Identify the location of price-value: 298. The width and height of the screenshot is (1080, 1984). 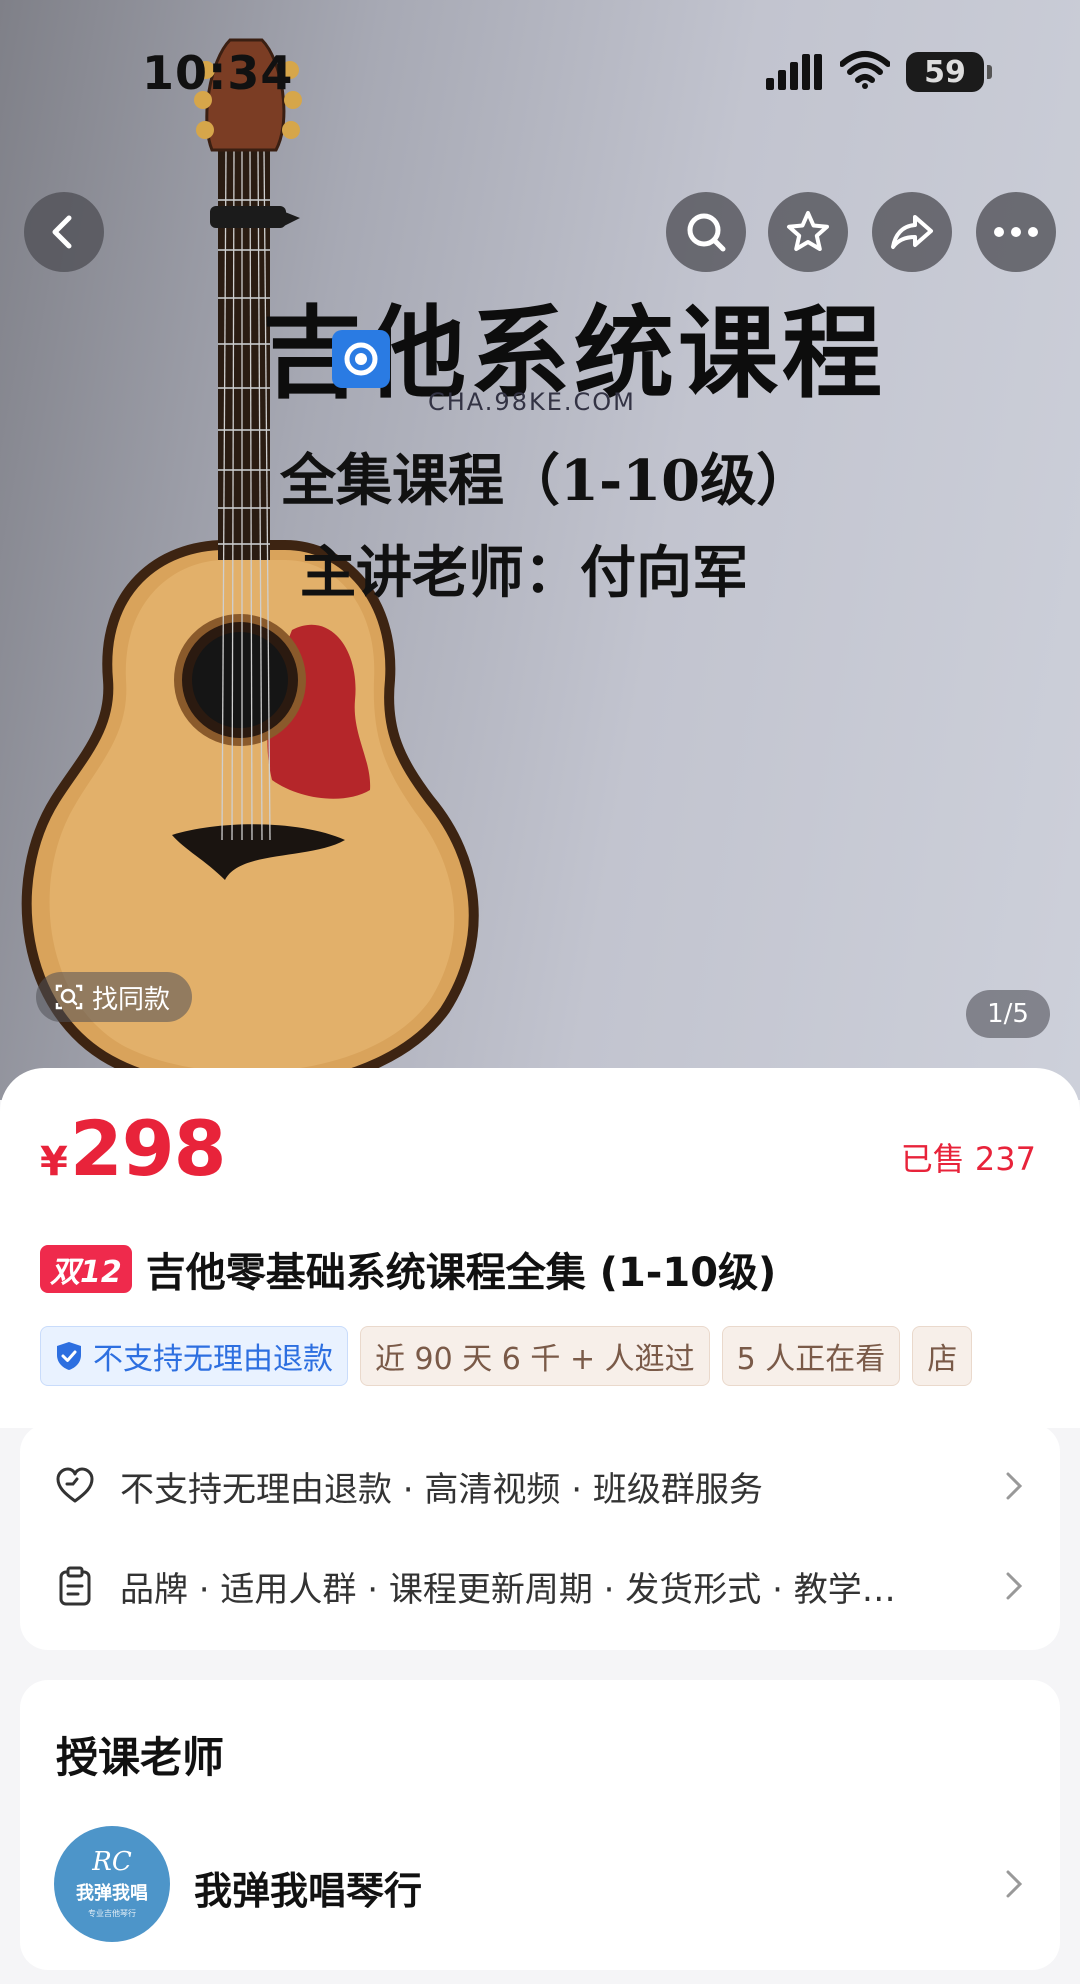
(148, 1148).